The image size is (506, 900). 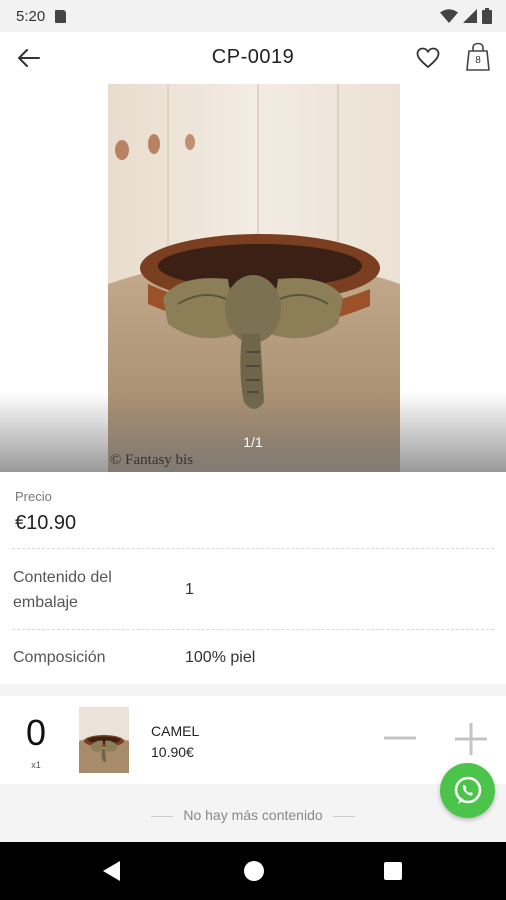 I want to click on packaging-label: Contenido del embalaje, so click(x=62, y=590).